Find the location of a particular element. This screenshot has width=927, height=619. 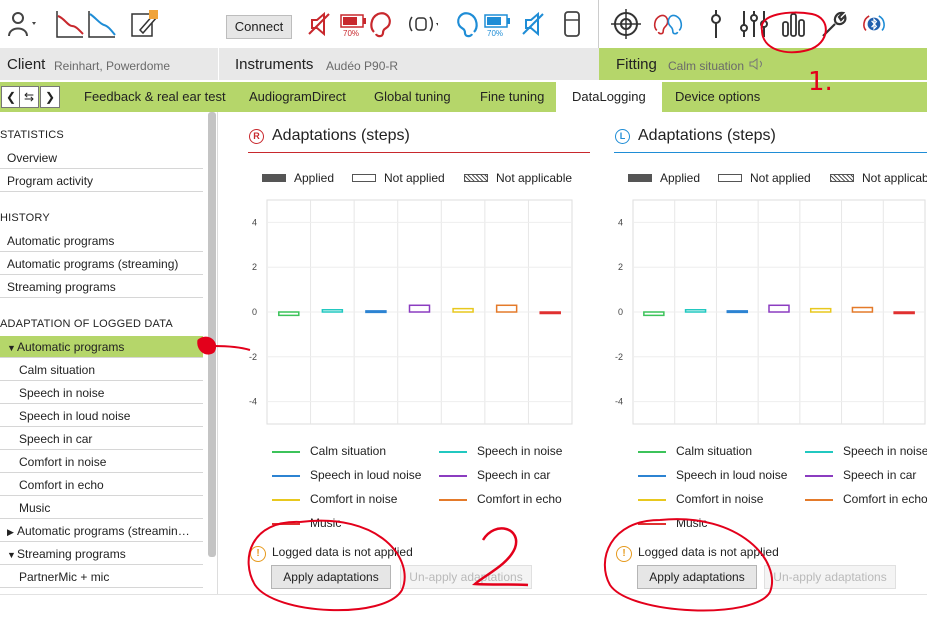

sidebar-item-label: Automatic programs is located at coordinates (71, 347).